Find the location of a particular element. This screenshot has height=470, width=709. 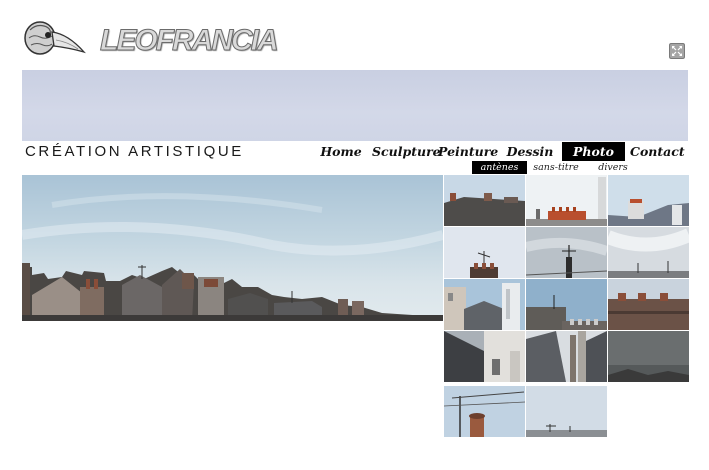

nav-contact: Contact is located at coordinates (657, 151).